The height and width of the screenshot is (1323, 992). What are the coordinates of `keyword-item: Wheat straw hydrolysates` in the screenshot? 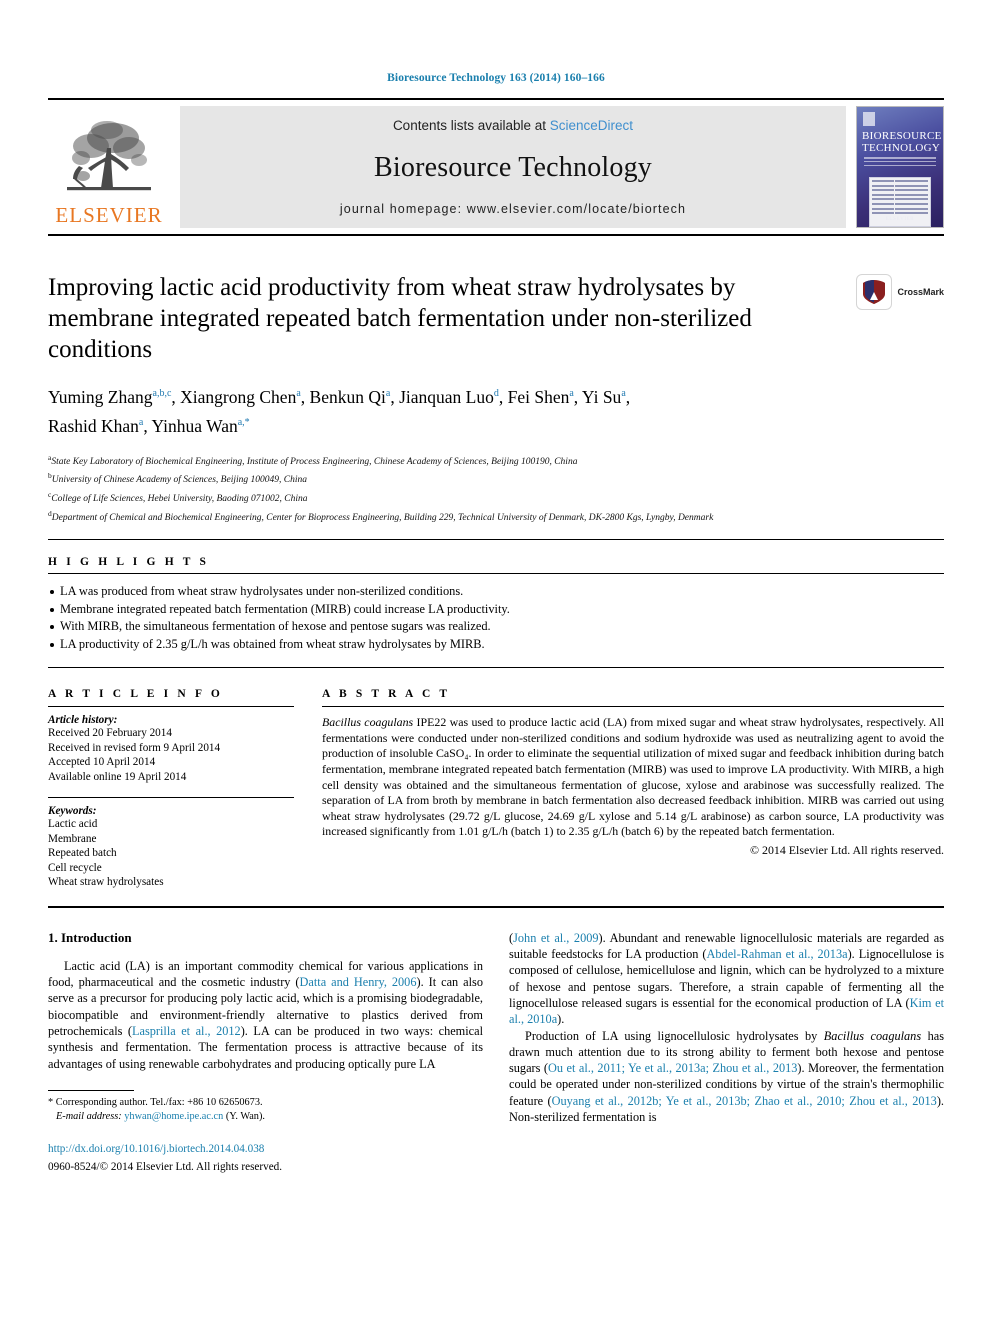 It's located at (106, 882).